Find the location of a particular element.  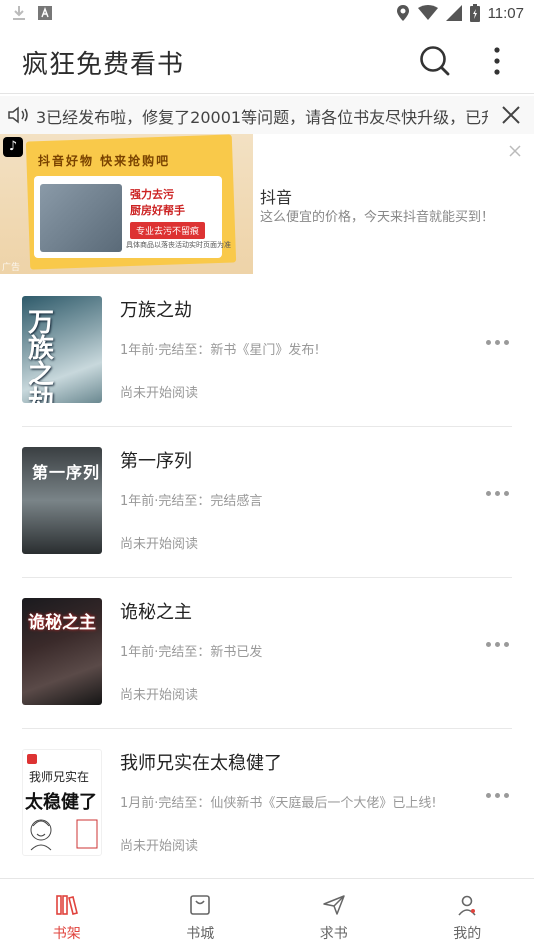

tab-mine-label: 我的 is located at coordinates (467, 934).